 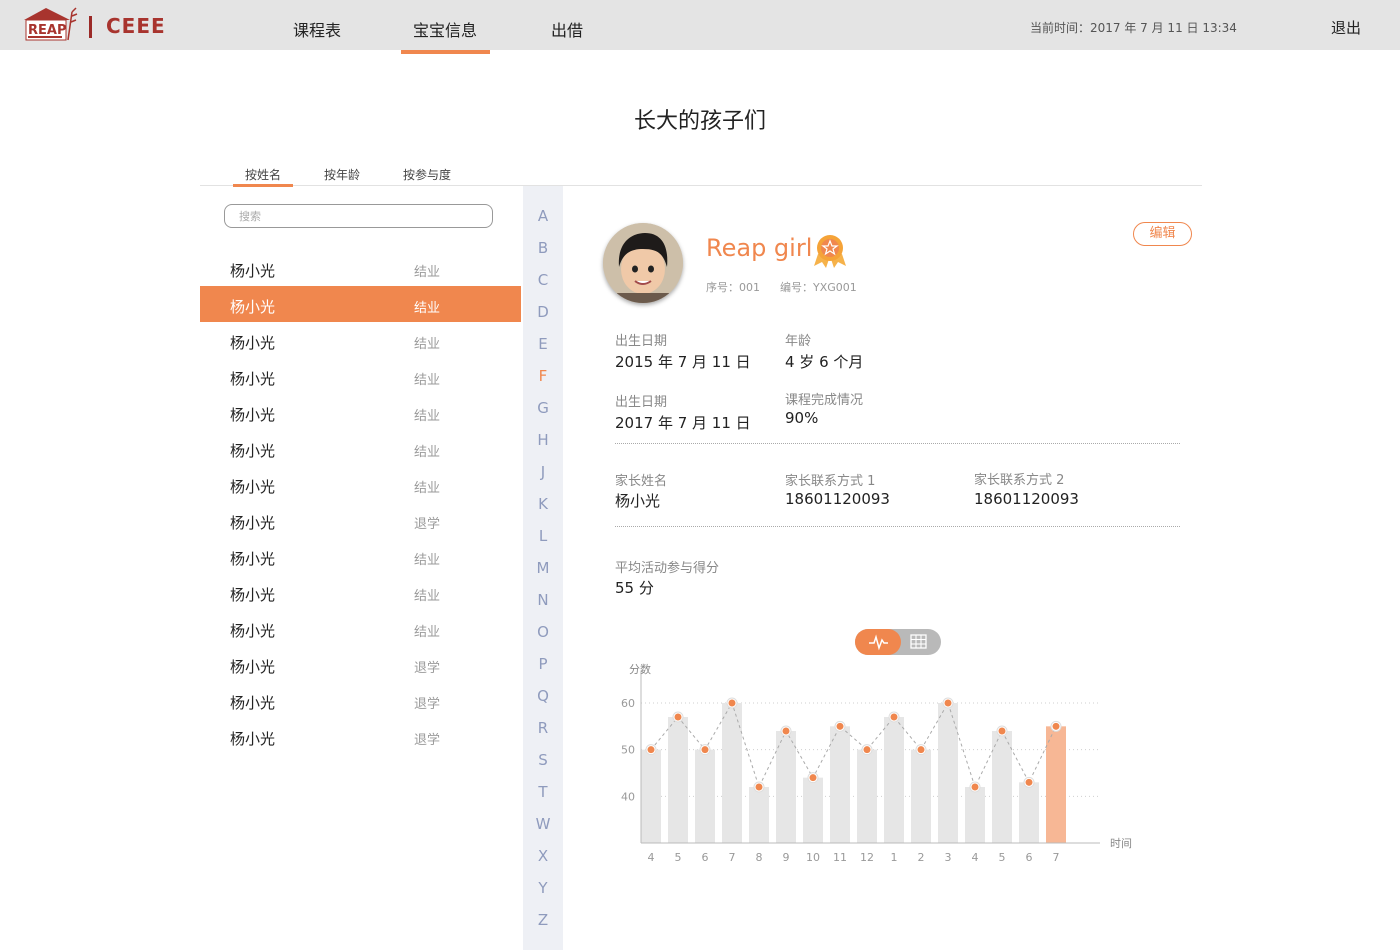 I want to click on tabs-divider, so click(x=701, y=185).